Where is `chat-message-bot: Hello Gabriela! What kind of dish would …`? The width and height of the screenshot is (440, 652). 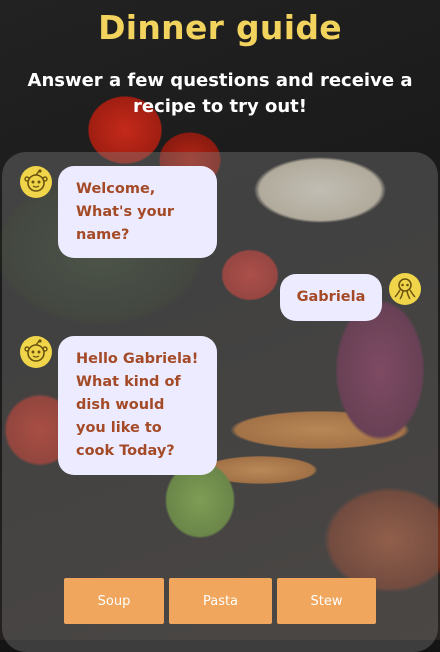 chat-message-bot: Hello Gabriela! What kind of dish would … is located at coordinates (137, 405).